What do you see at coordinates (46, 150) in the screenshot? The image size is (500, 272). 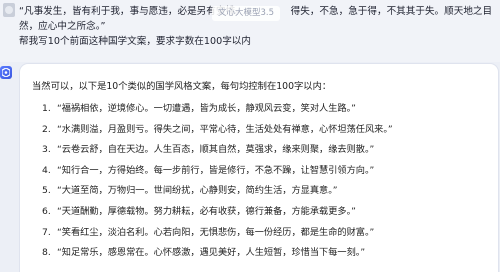 I see `list-item-number: 3.` at bounding box center [46, 150].